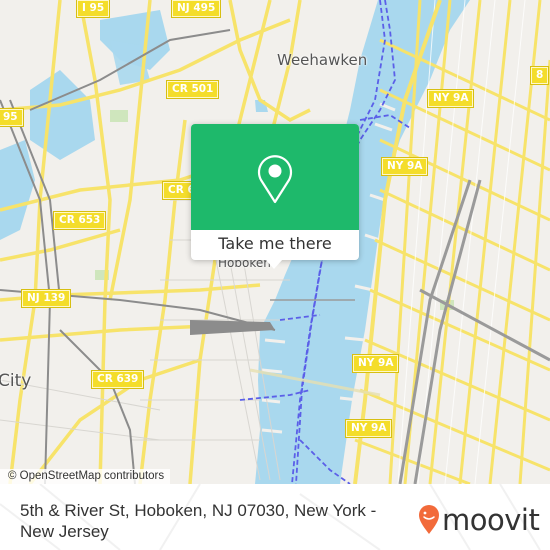 Image resolution: width=550 pixels, height=550 pixels. I want to click on moovit-logo: moovit, so click(479, 520).